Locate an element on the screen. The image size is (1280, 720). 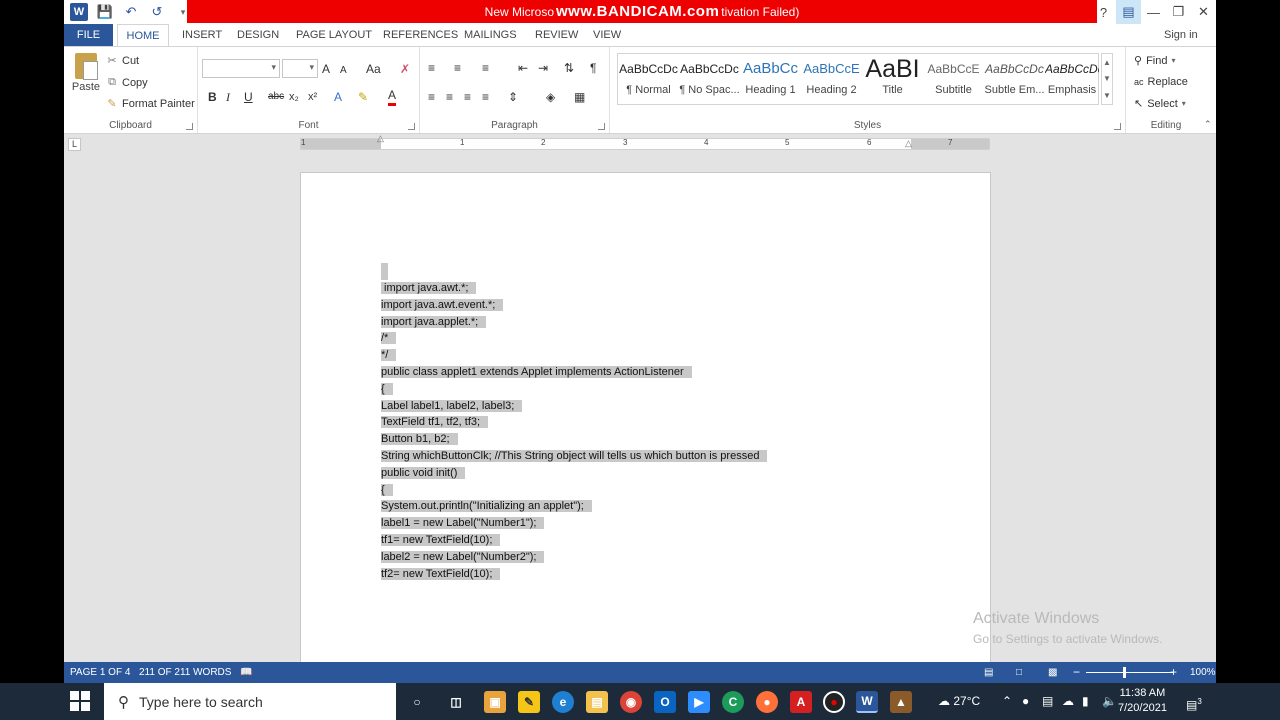
battery-icon: ▮ is located at coordinates (1085, 701).